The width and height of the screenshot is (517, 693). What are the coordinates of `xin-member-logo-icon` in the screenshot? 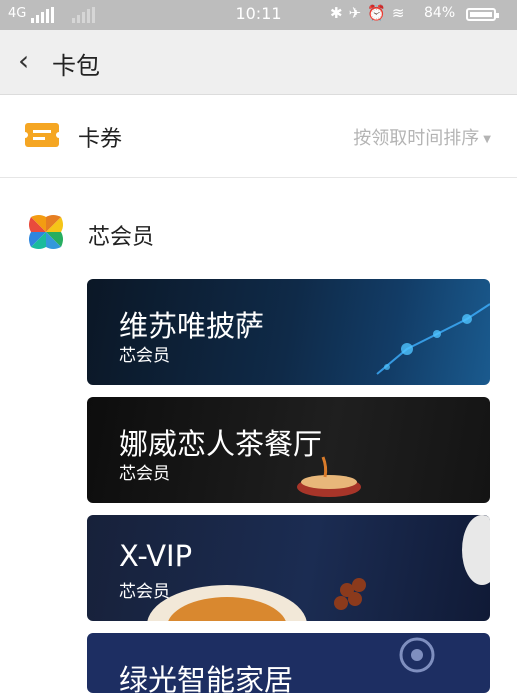 It's located at (46, 232).